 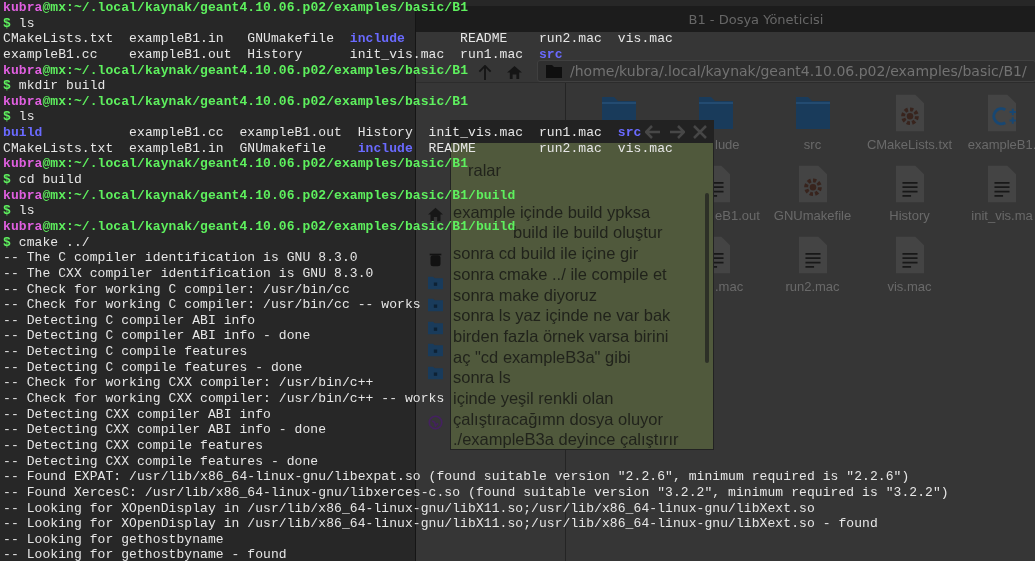 What do you see at coordinates (283, 54) in the screenshot?
I see `terminal-line: exampleB1.cc exampleB1.out History init_vis.mac run1.mac src` at bounding box center [283, 54].